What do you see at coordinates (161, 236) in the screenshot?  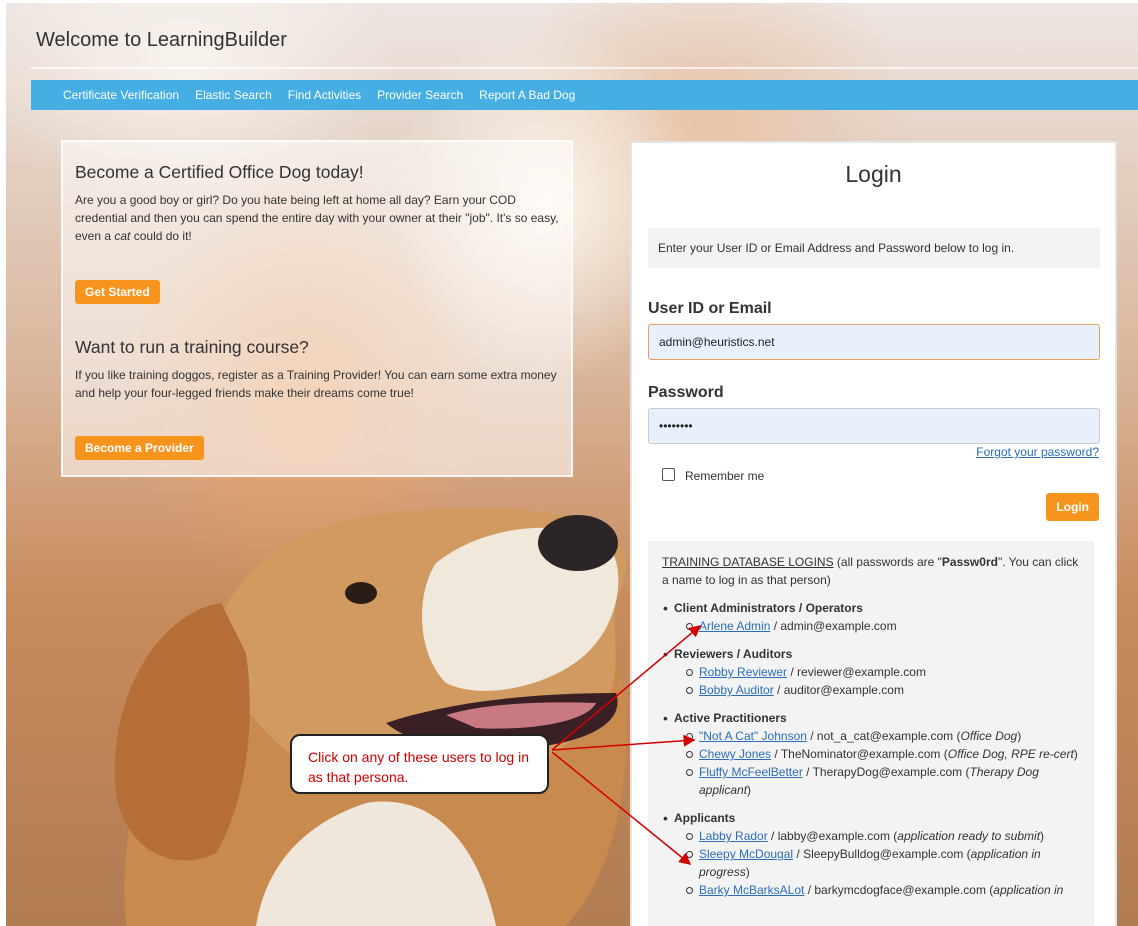 I see `promo-text-certify-b: could do it!` at bounding box center [161, 236].